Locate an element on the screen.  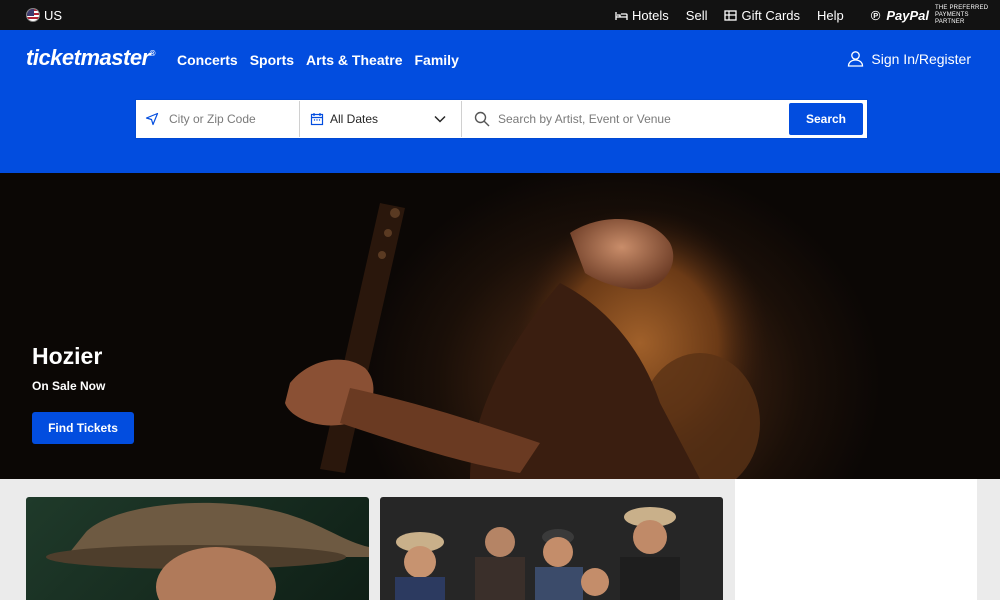
nav-arts-theatre: Arts & Theatre is located at coordinates (354, 60).